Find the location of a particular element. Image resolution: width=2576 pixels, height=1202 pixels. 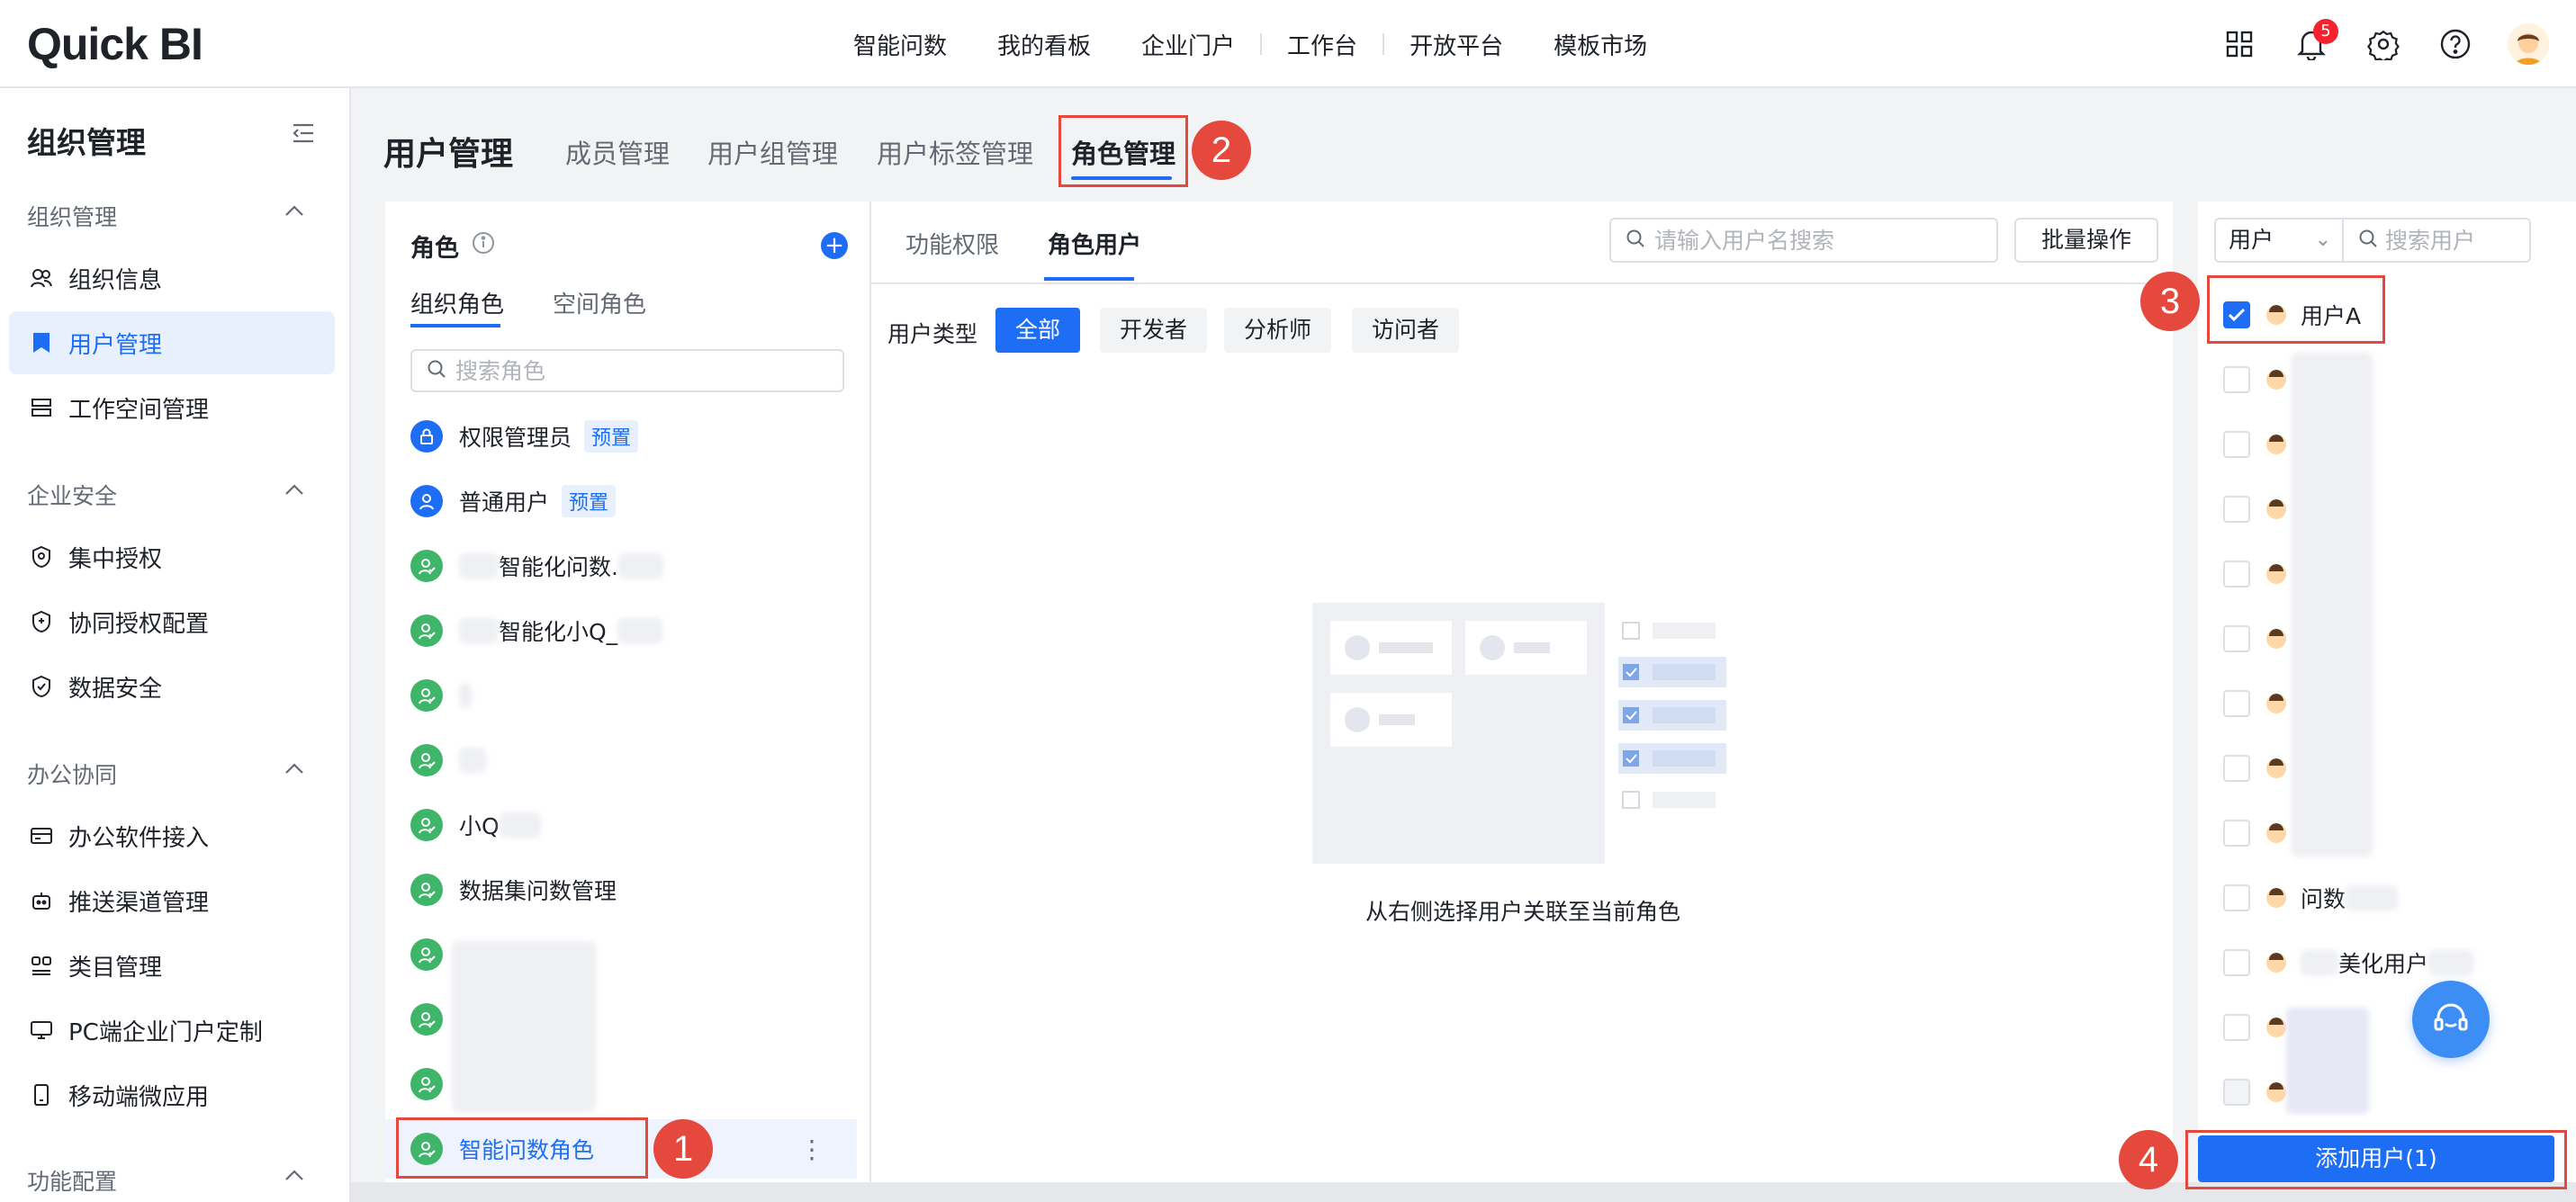

tab-user-group-management: 用户组管理 is located at coordinates (772, 152).